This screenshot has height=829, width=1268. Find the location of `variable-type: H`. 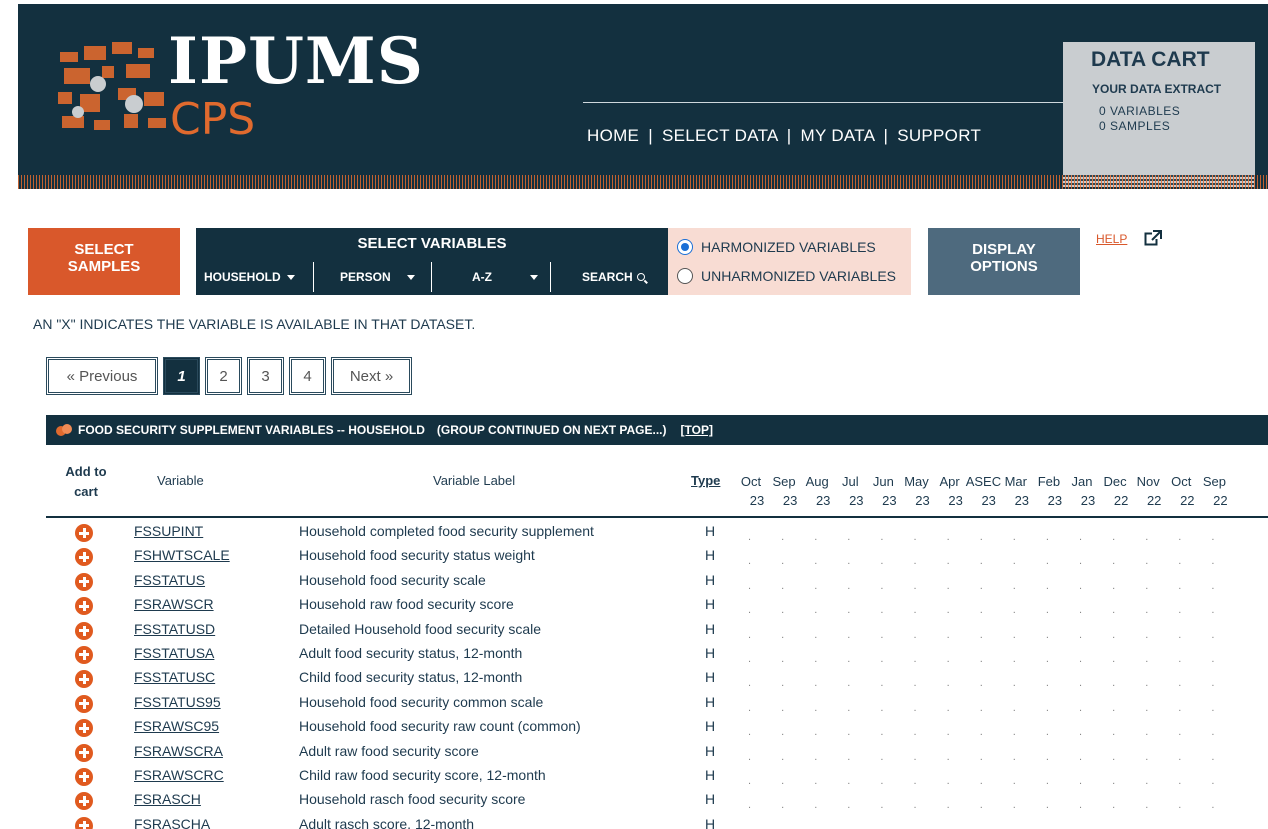

variable-type: H is located at coordinates (710, 701).